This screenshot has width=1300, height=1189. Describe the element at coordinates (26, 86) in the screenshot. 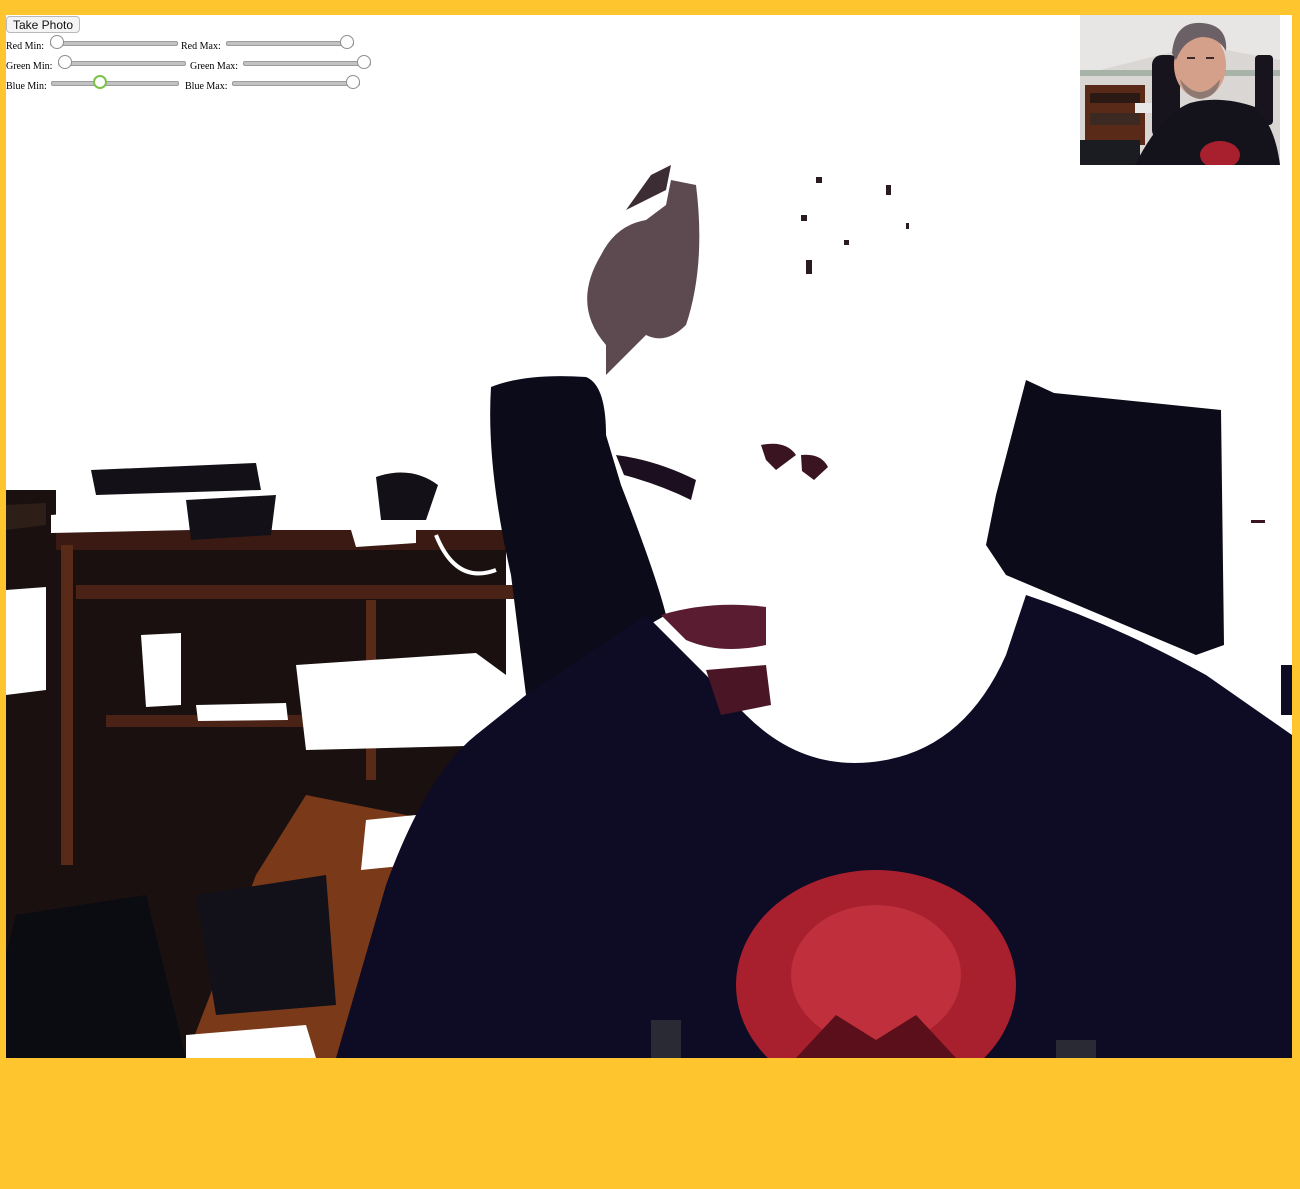

I see `blue-min-label: Blue Min:` at that location.